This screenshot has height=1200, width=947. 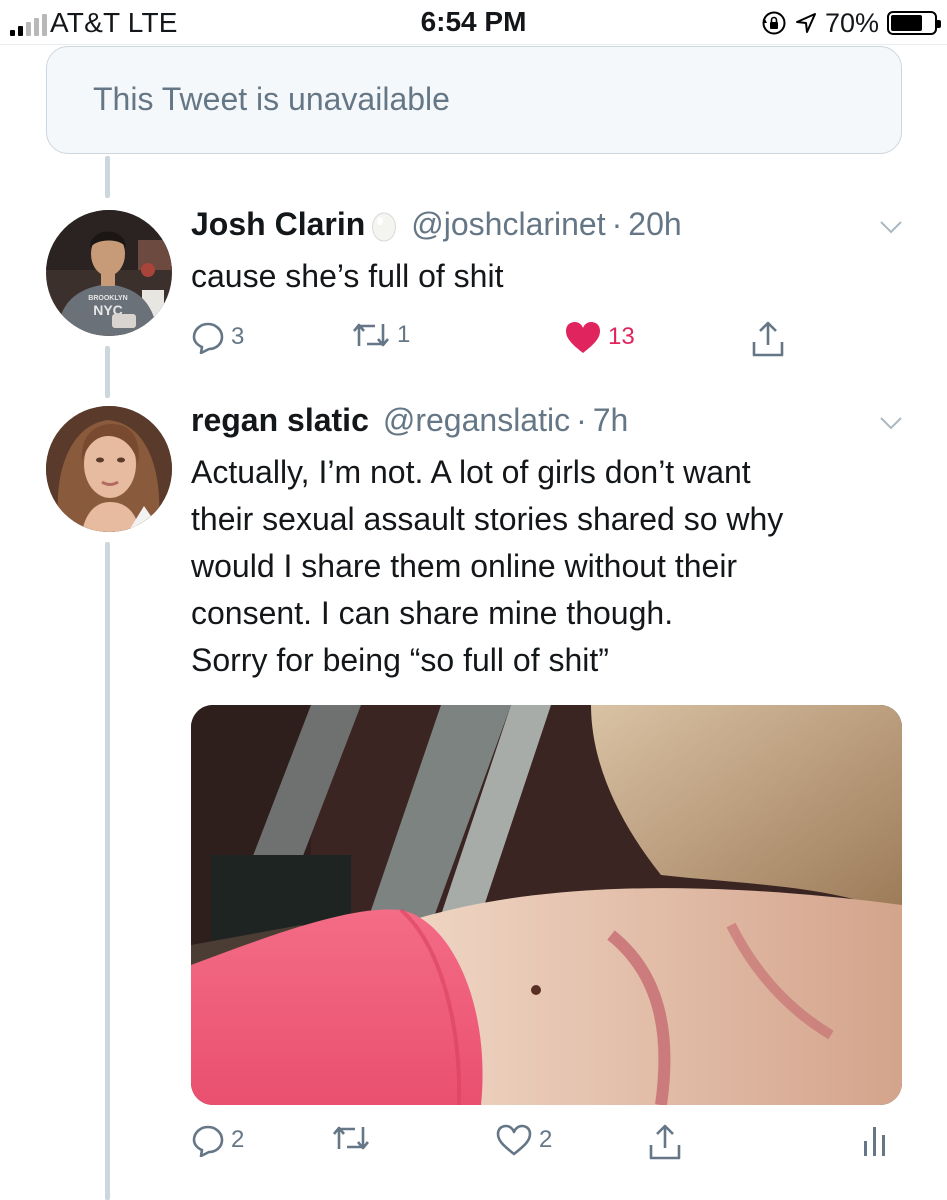 I want to click on like-button: 13, so click(x=599, y=337).